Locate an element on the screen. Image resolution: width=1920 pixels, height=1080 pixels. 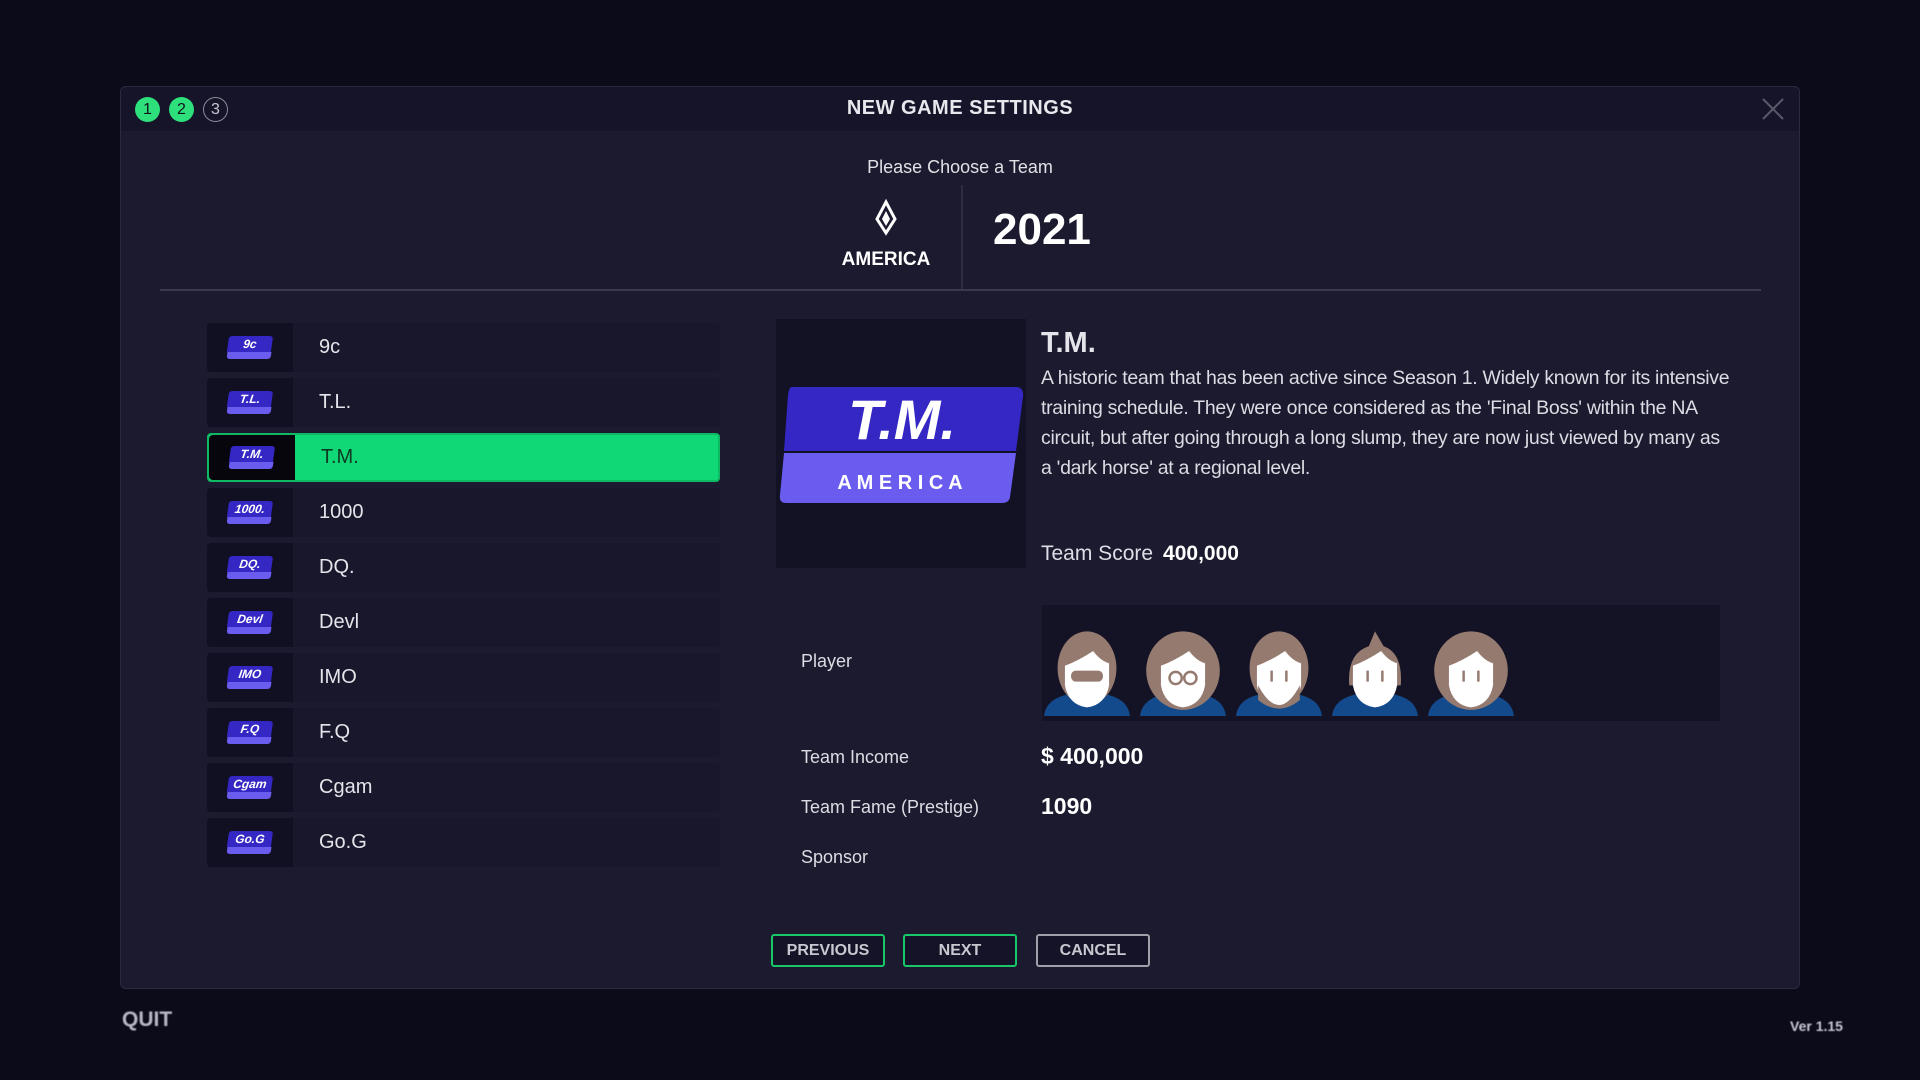
team-name: T.M. is located at coordinates (1068, 343).